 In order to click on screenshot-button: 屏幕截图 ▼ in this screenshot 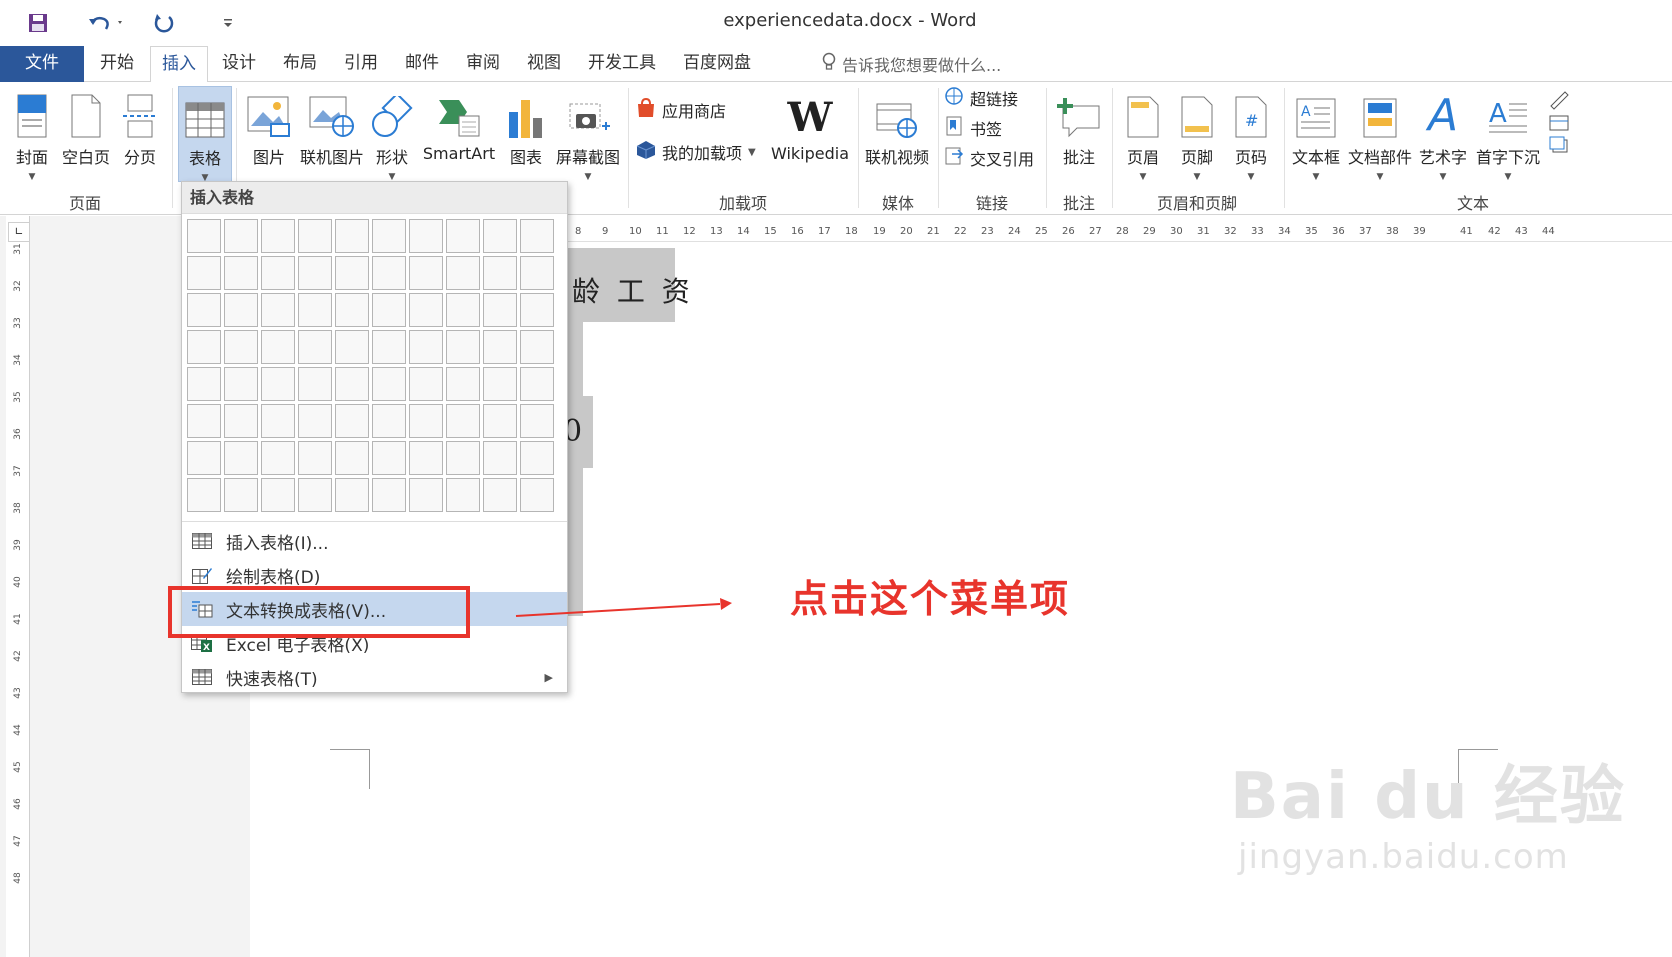, I will do `click(588, 134)`.